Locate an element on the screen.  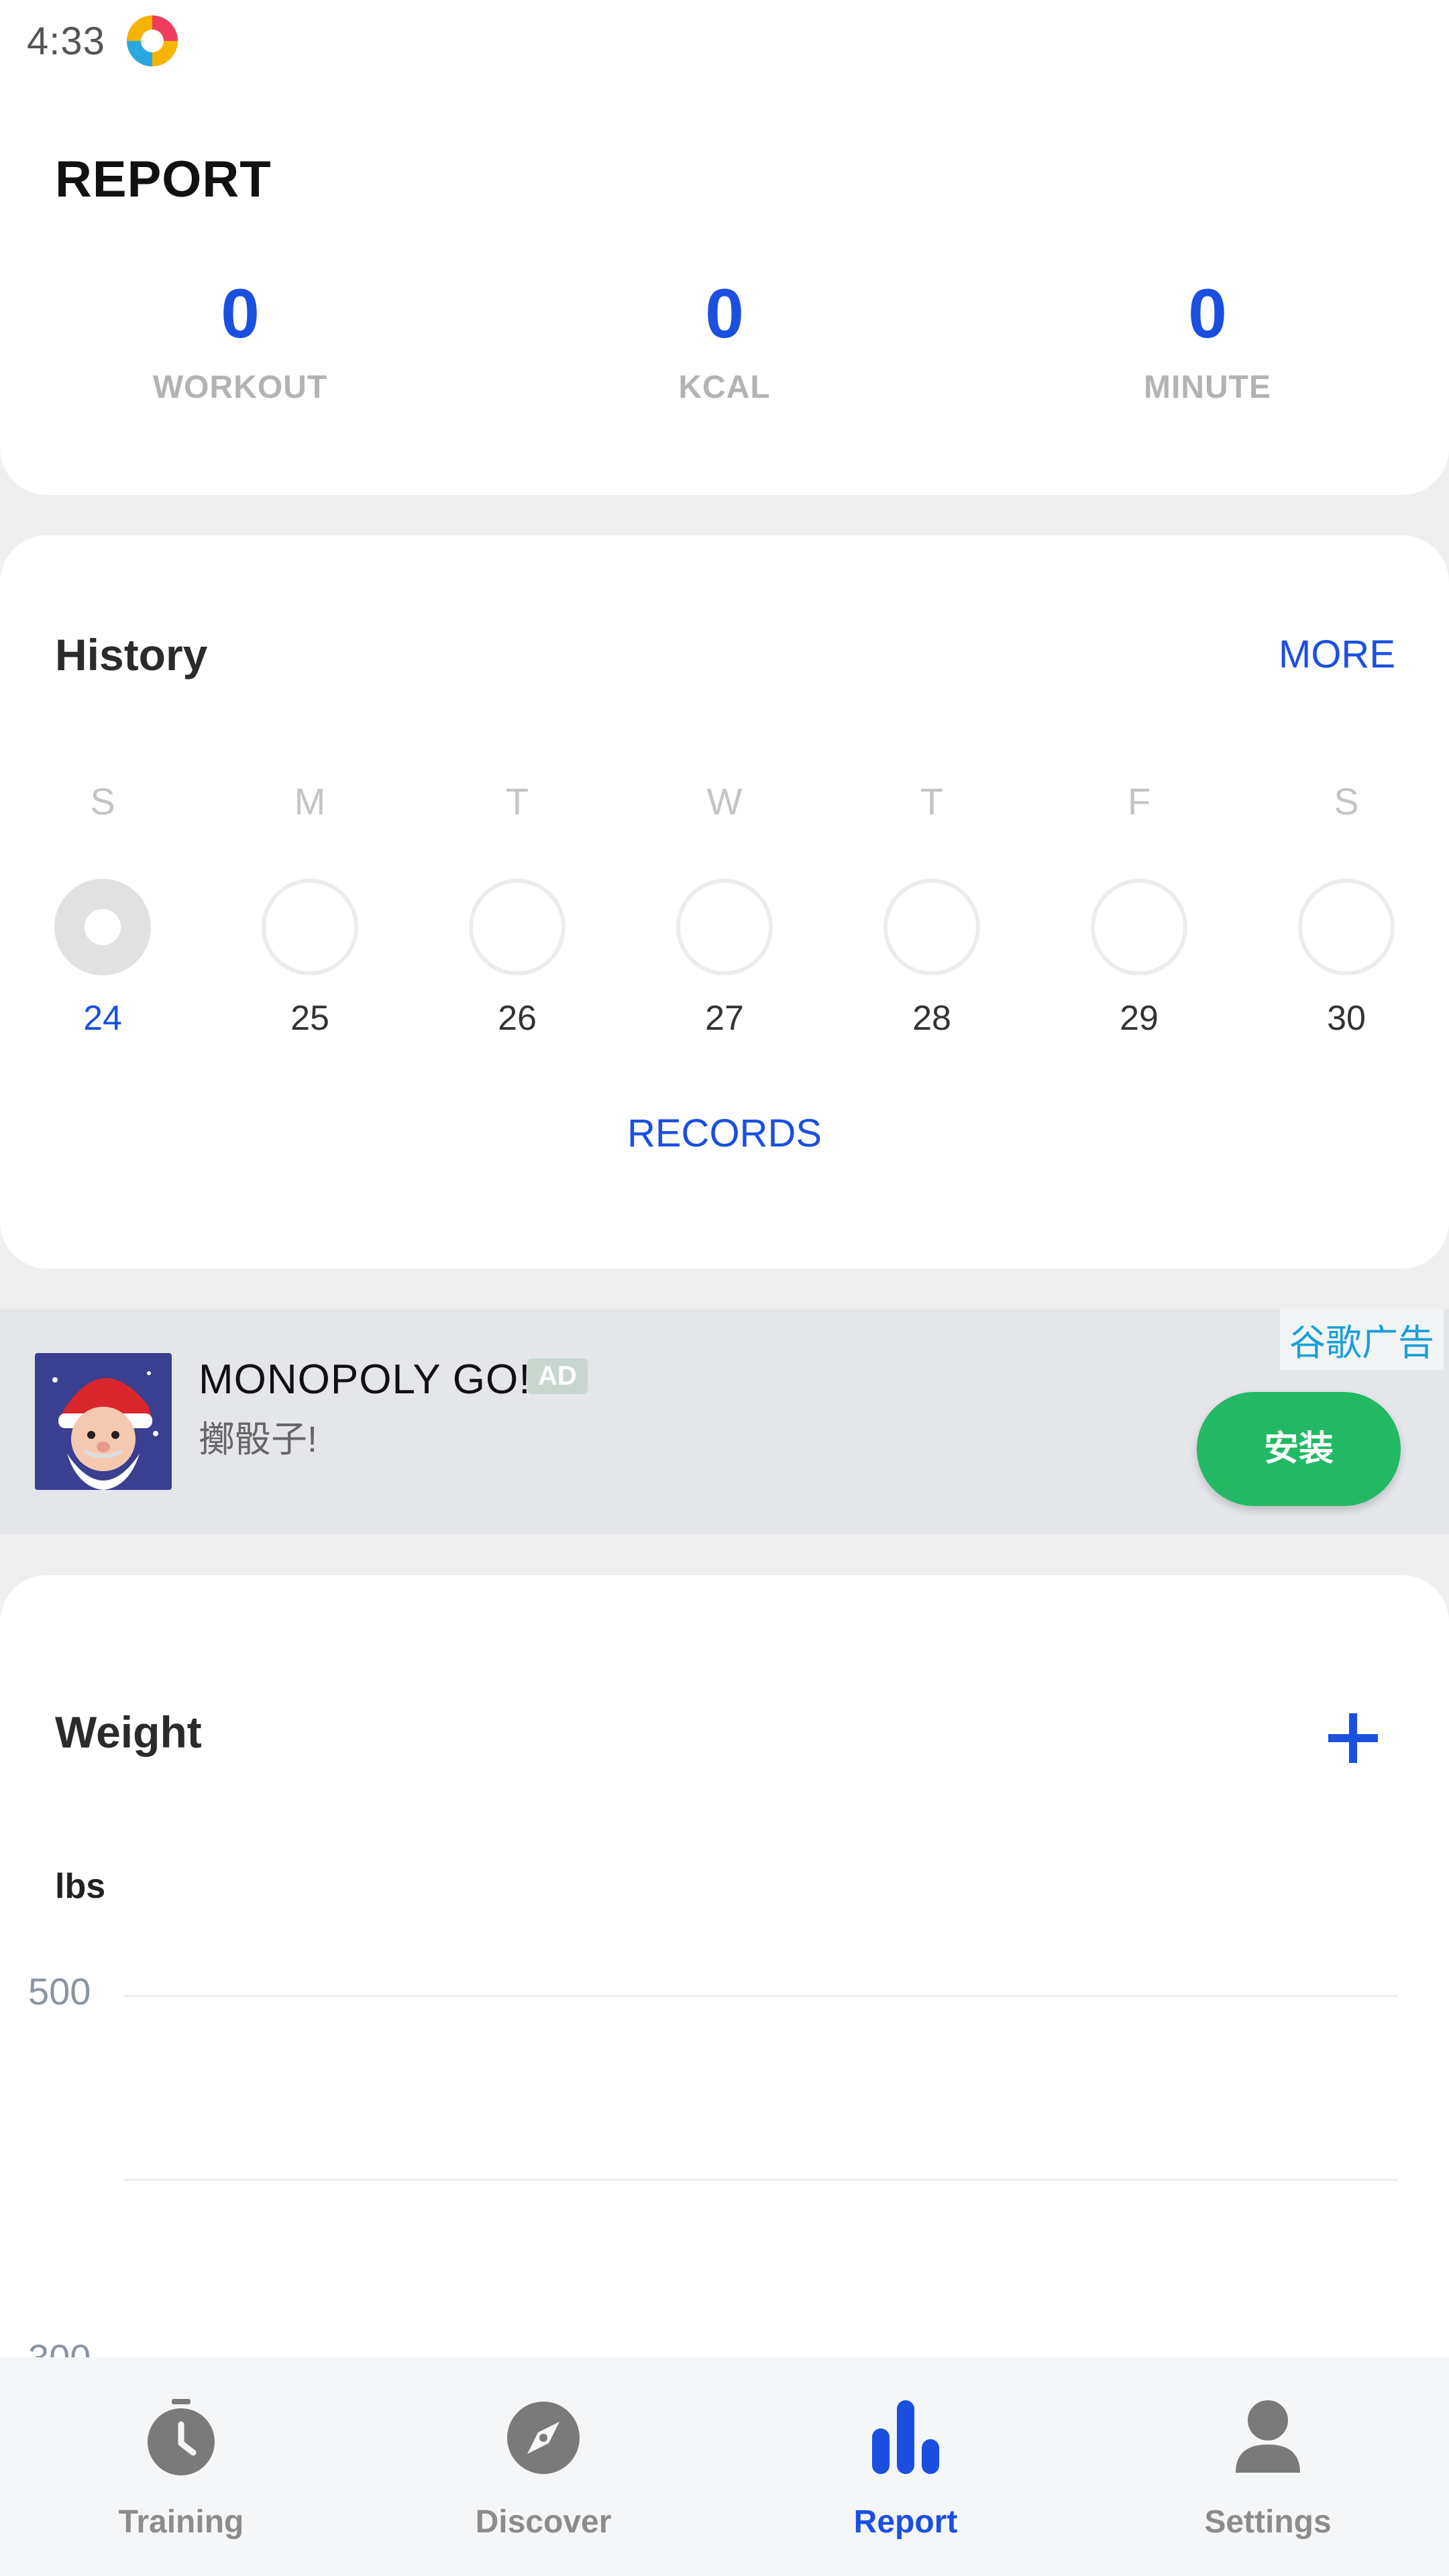
day-date: 29 is located at coordinates (1139, 1018).